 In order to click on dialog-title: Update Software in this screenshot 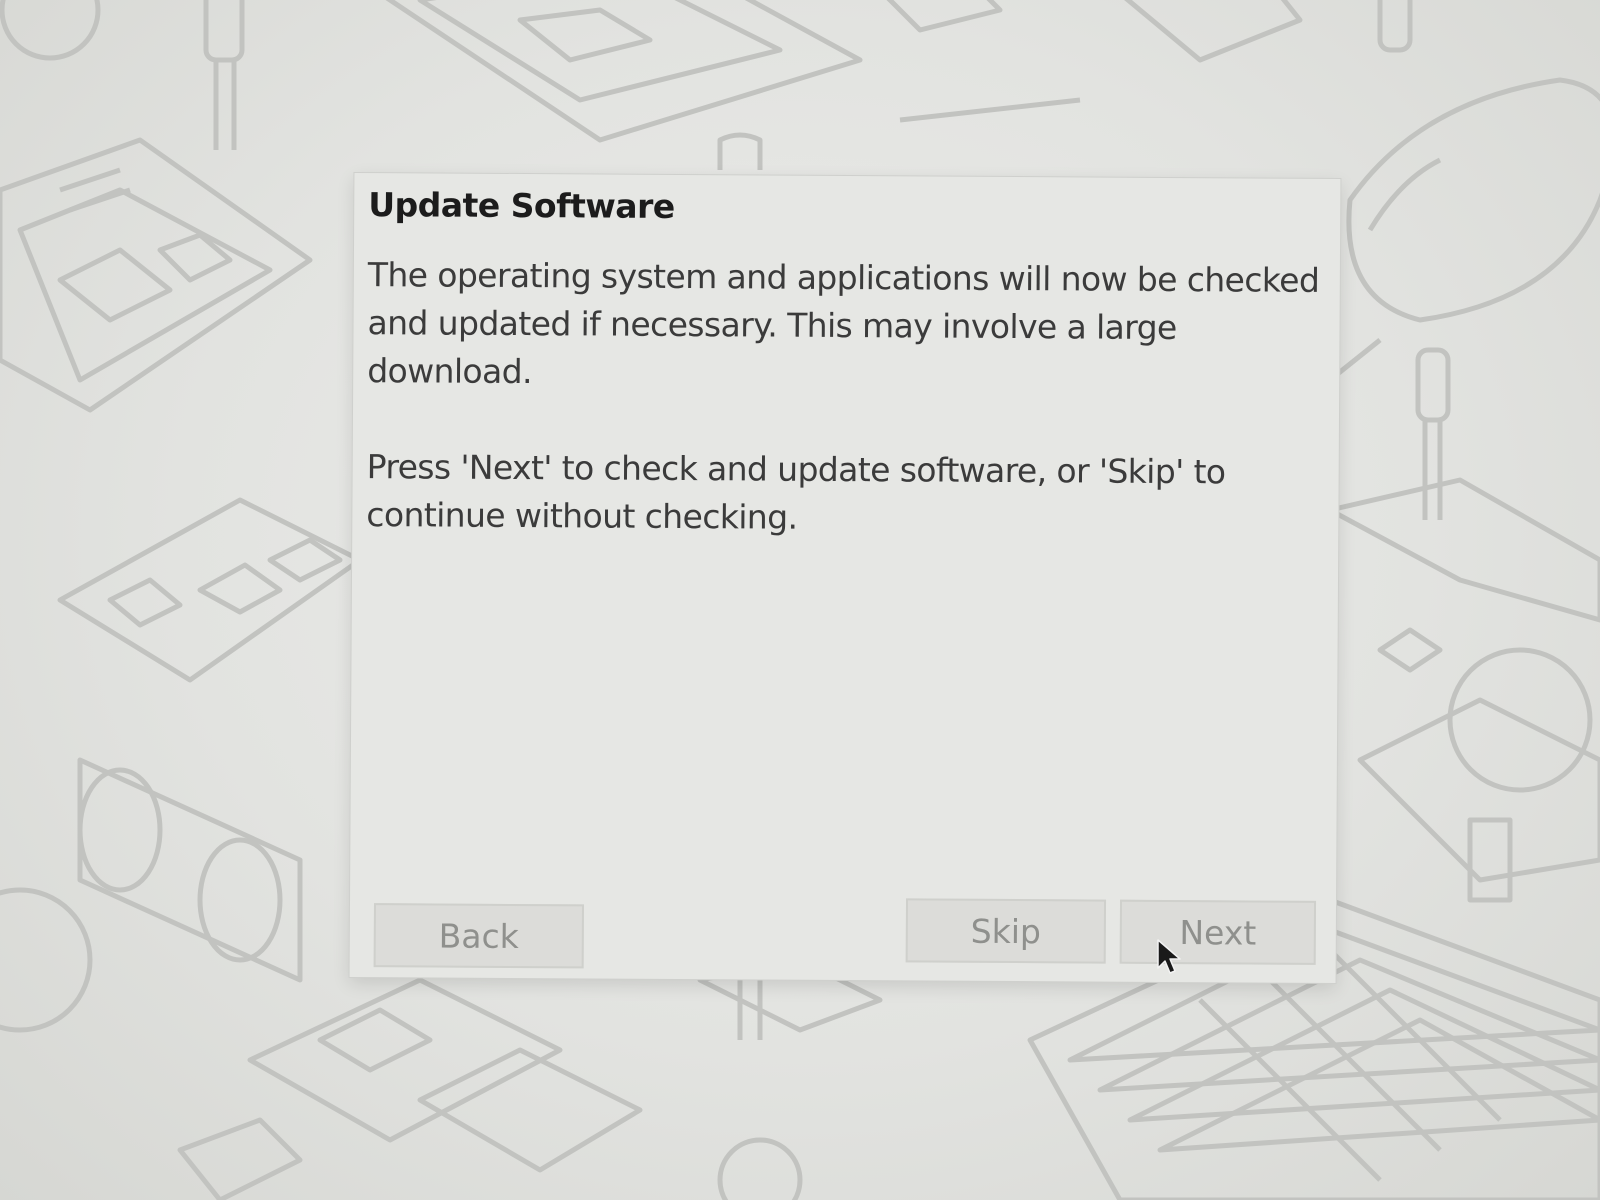, I will do `click(521, 205)`.